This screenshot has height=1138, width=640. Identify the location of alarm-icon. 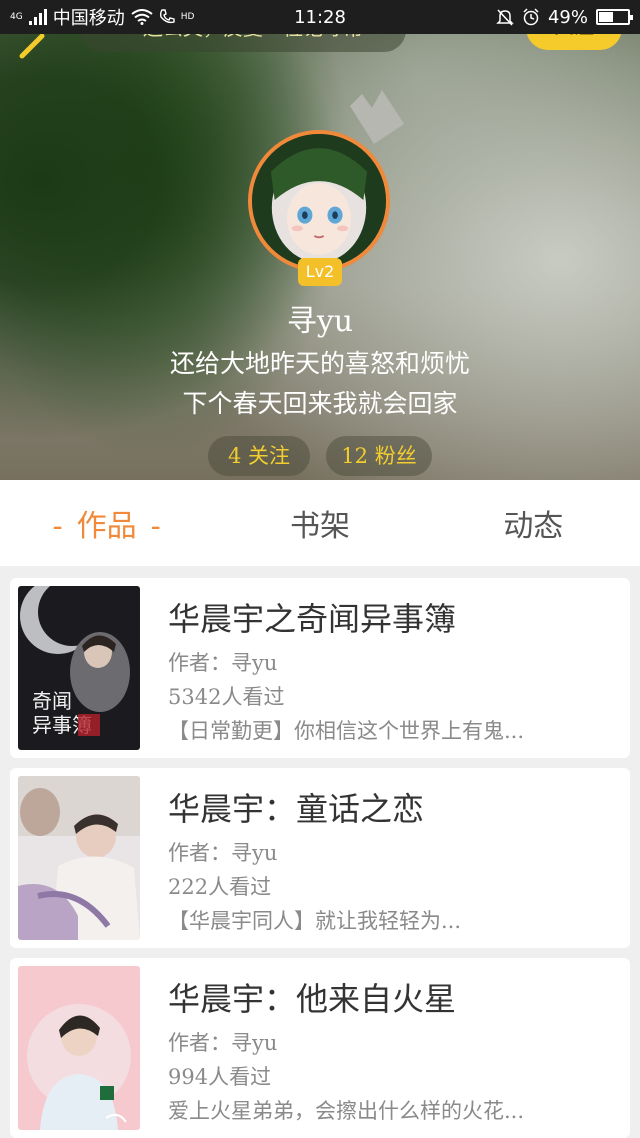
(531, 17).